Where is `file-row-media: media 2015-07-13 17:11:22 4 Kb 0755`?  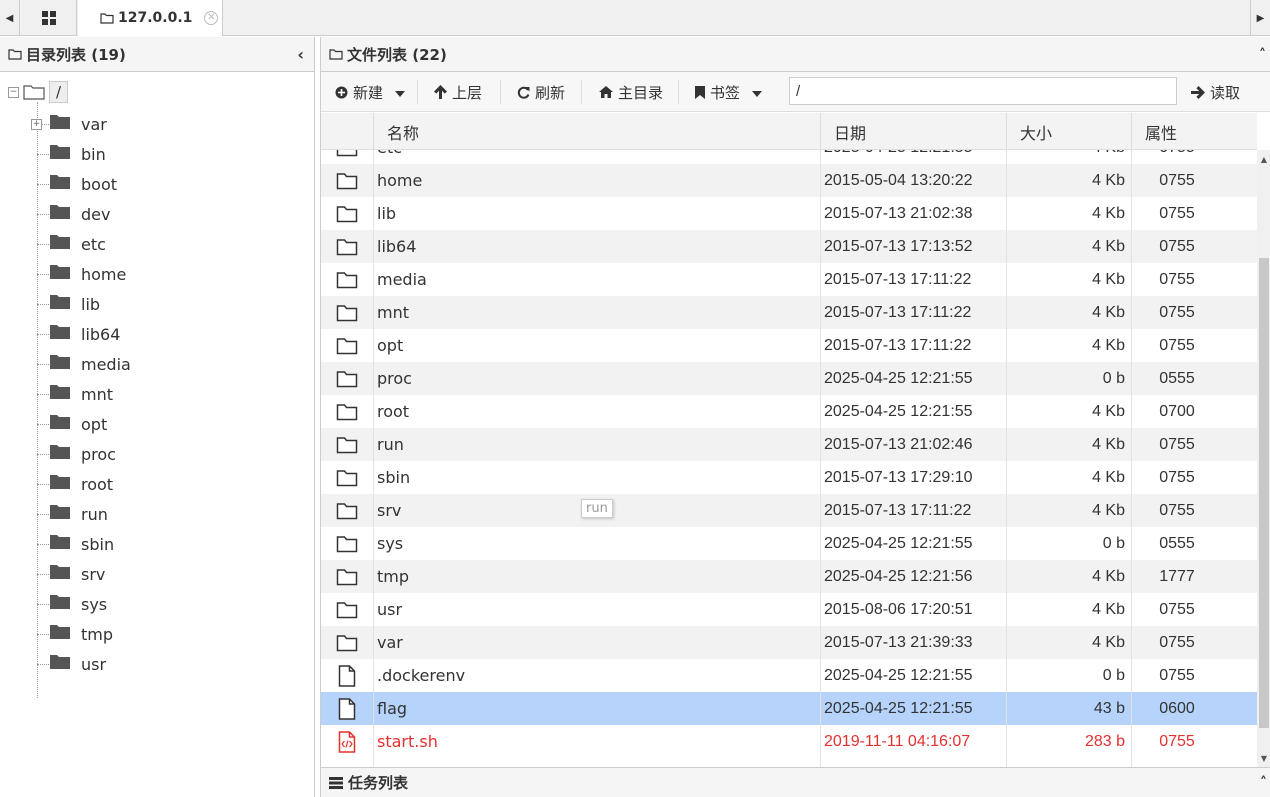 file-row-media: media 2015-07-13 17:11:22 4 Kb 0755 is located at coordinates (789, 279).